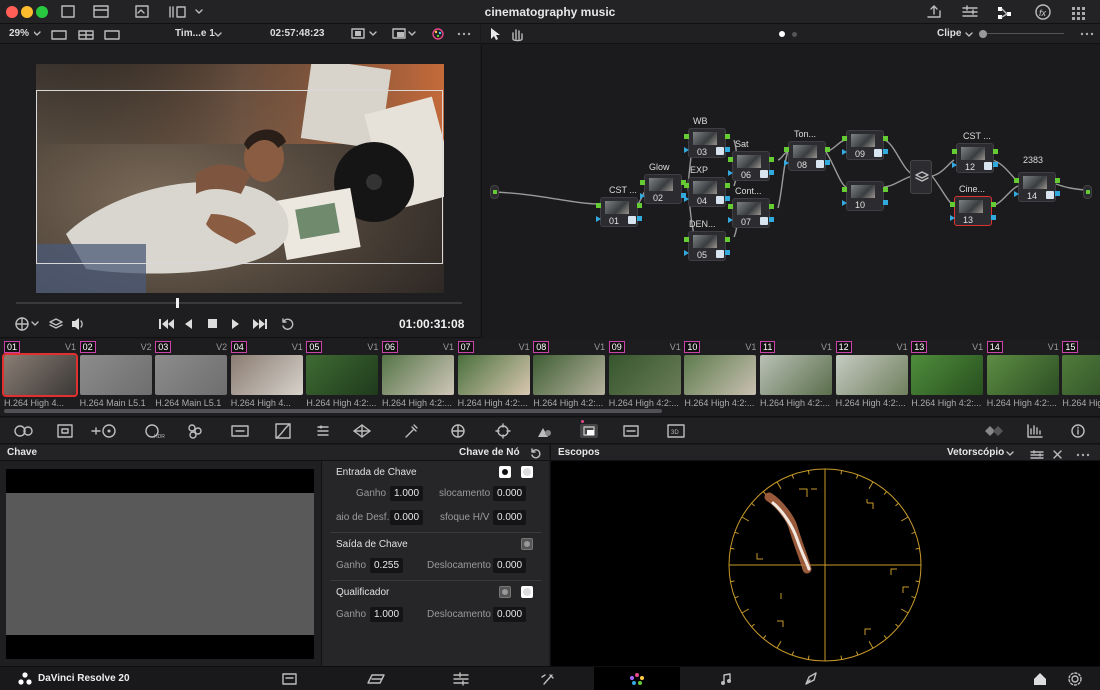 The width and height of the screenshot is (1100, 690). Describe the element at coordinates (865, 145) in the screenshot. I see `node-09: 09` at that location.